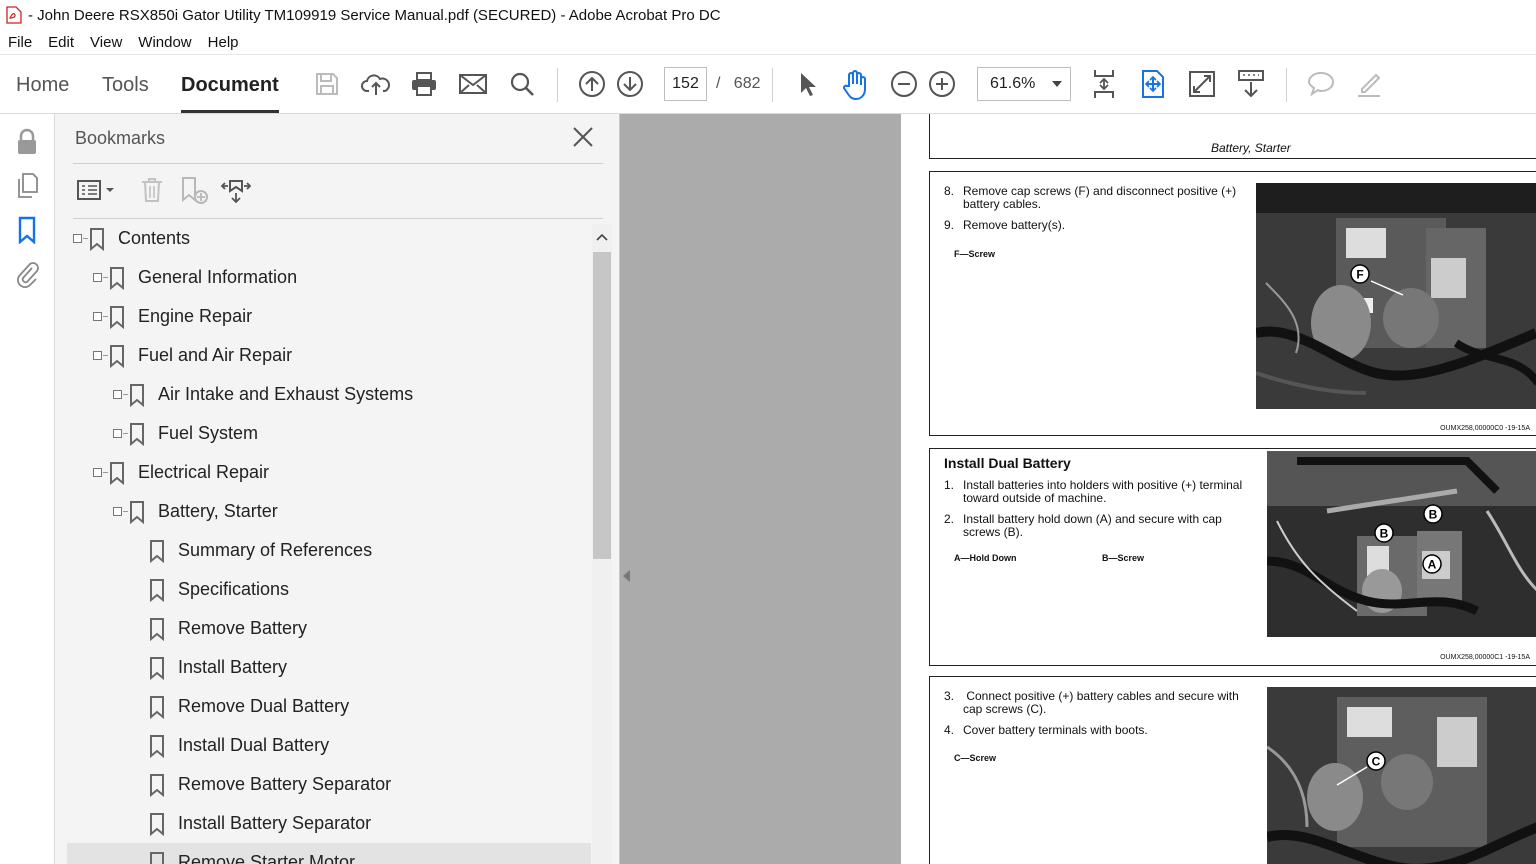 Image resolution: width=1536 pixels, height=864 pixels. What do you see at coordinates (630, 84) in the screenshot?
I see `next-page-icon` at bounding box center [630, 84].